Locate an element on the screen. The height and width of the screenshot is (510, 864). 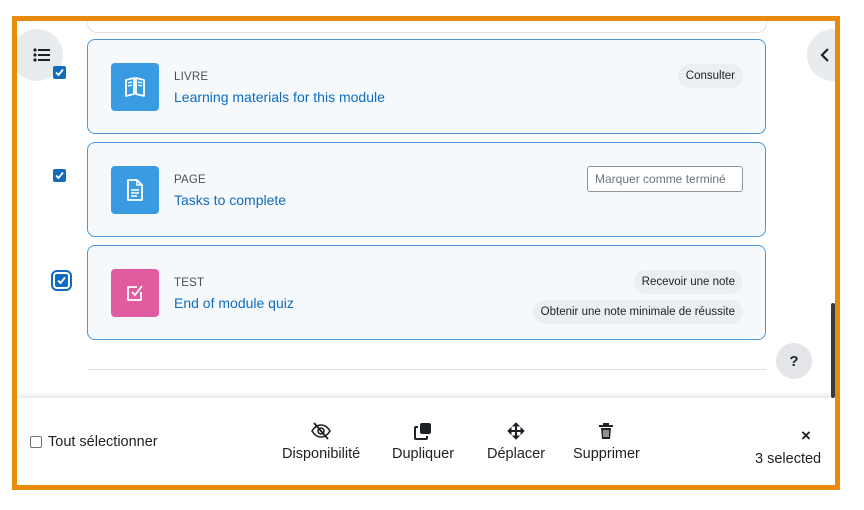
close-bulk-edit-button: × is located at coordinates (806, 436).